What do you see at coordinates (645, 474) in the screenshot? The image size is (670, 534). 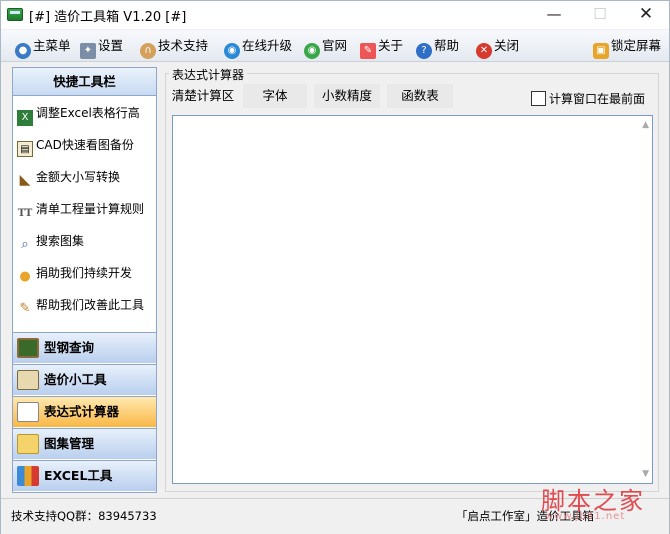 I see `scroll-down-icon: ▼` at bounding box center [645, 474].